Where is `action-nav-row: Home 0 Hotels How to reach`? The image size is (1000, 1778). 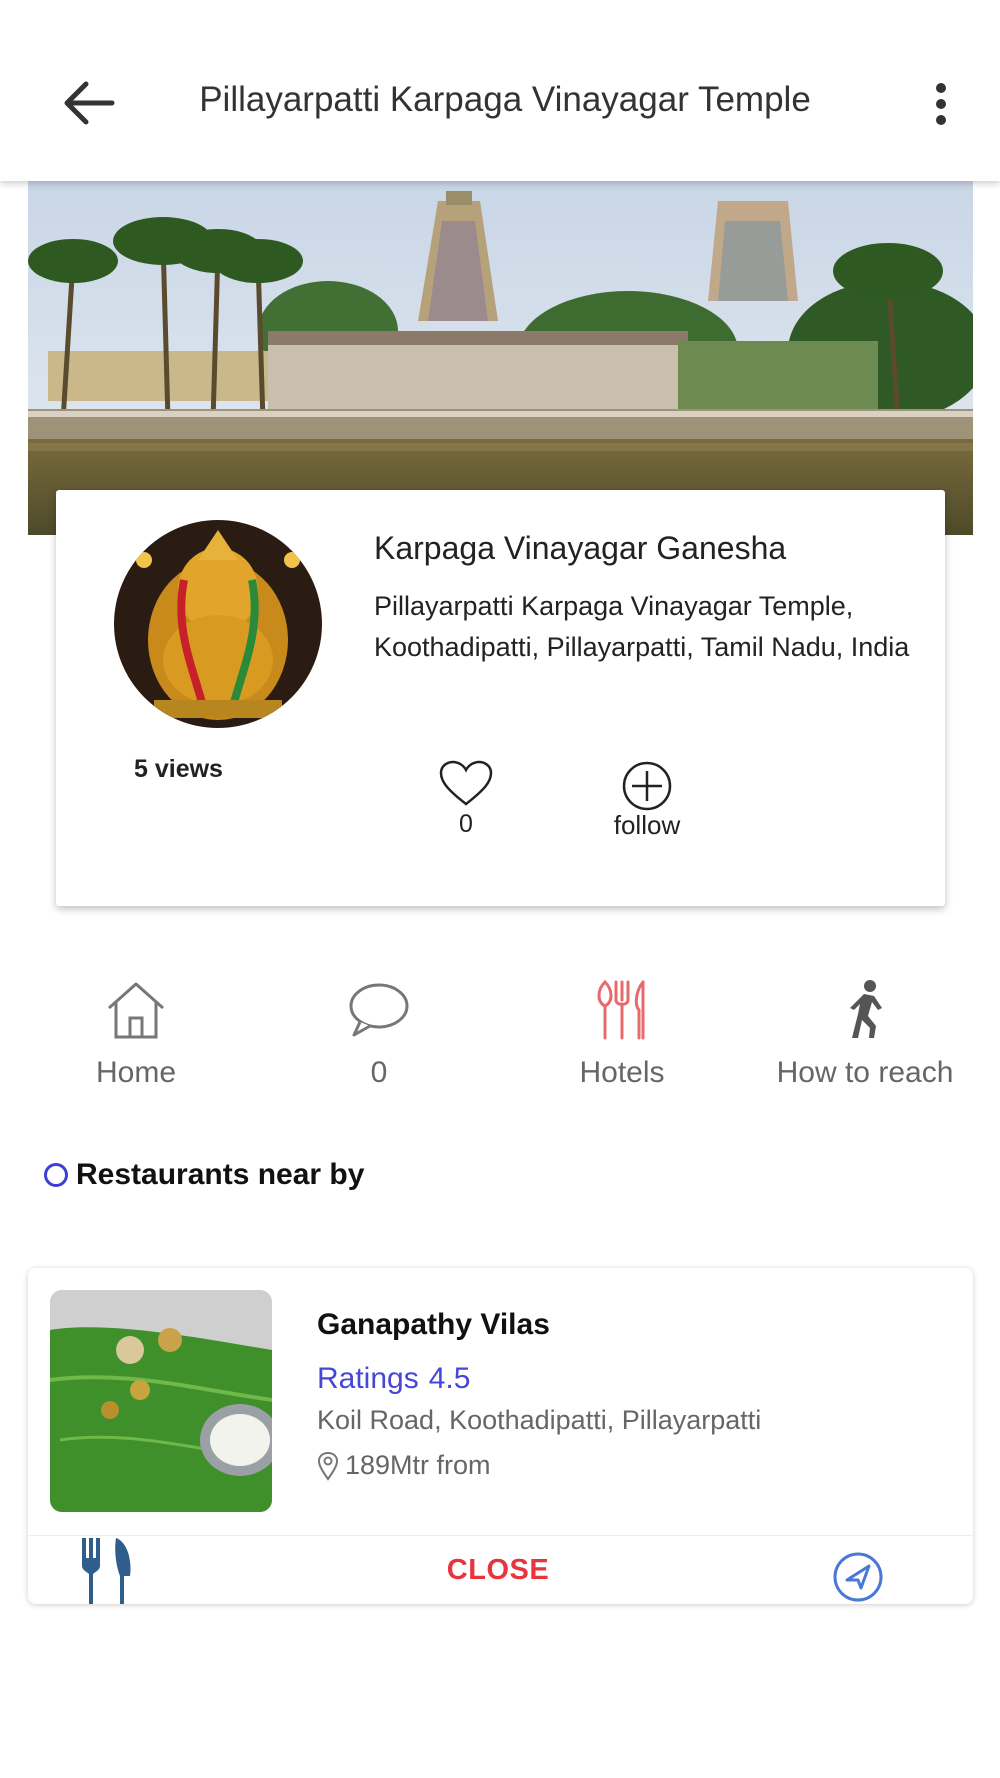 action-nav-row: Home 0 Hotels How to reach is located at coordinates (500, 1040).